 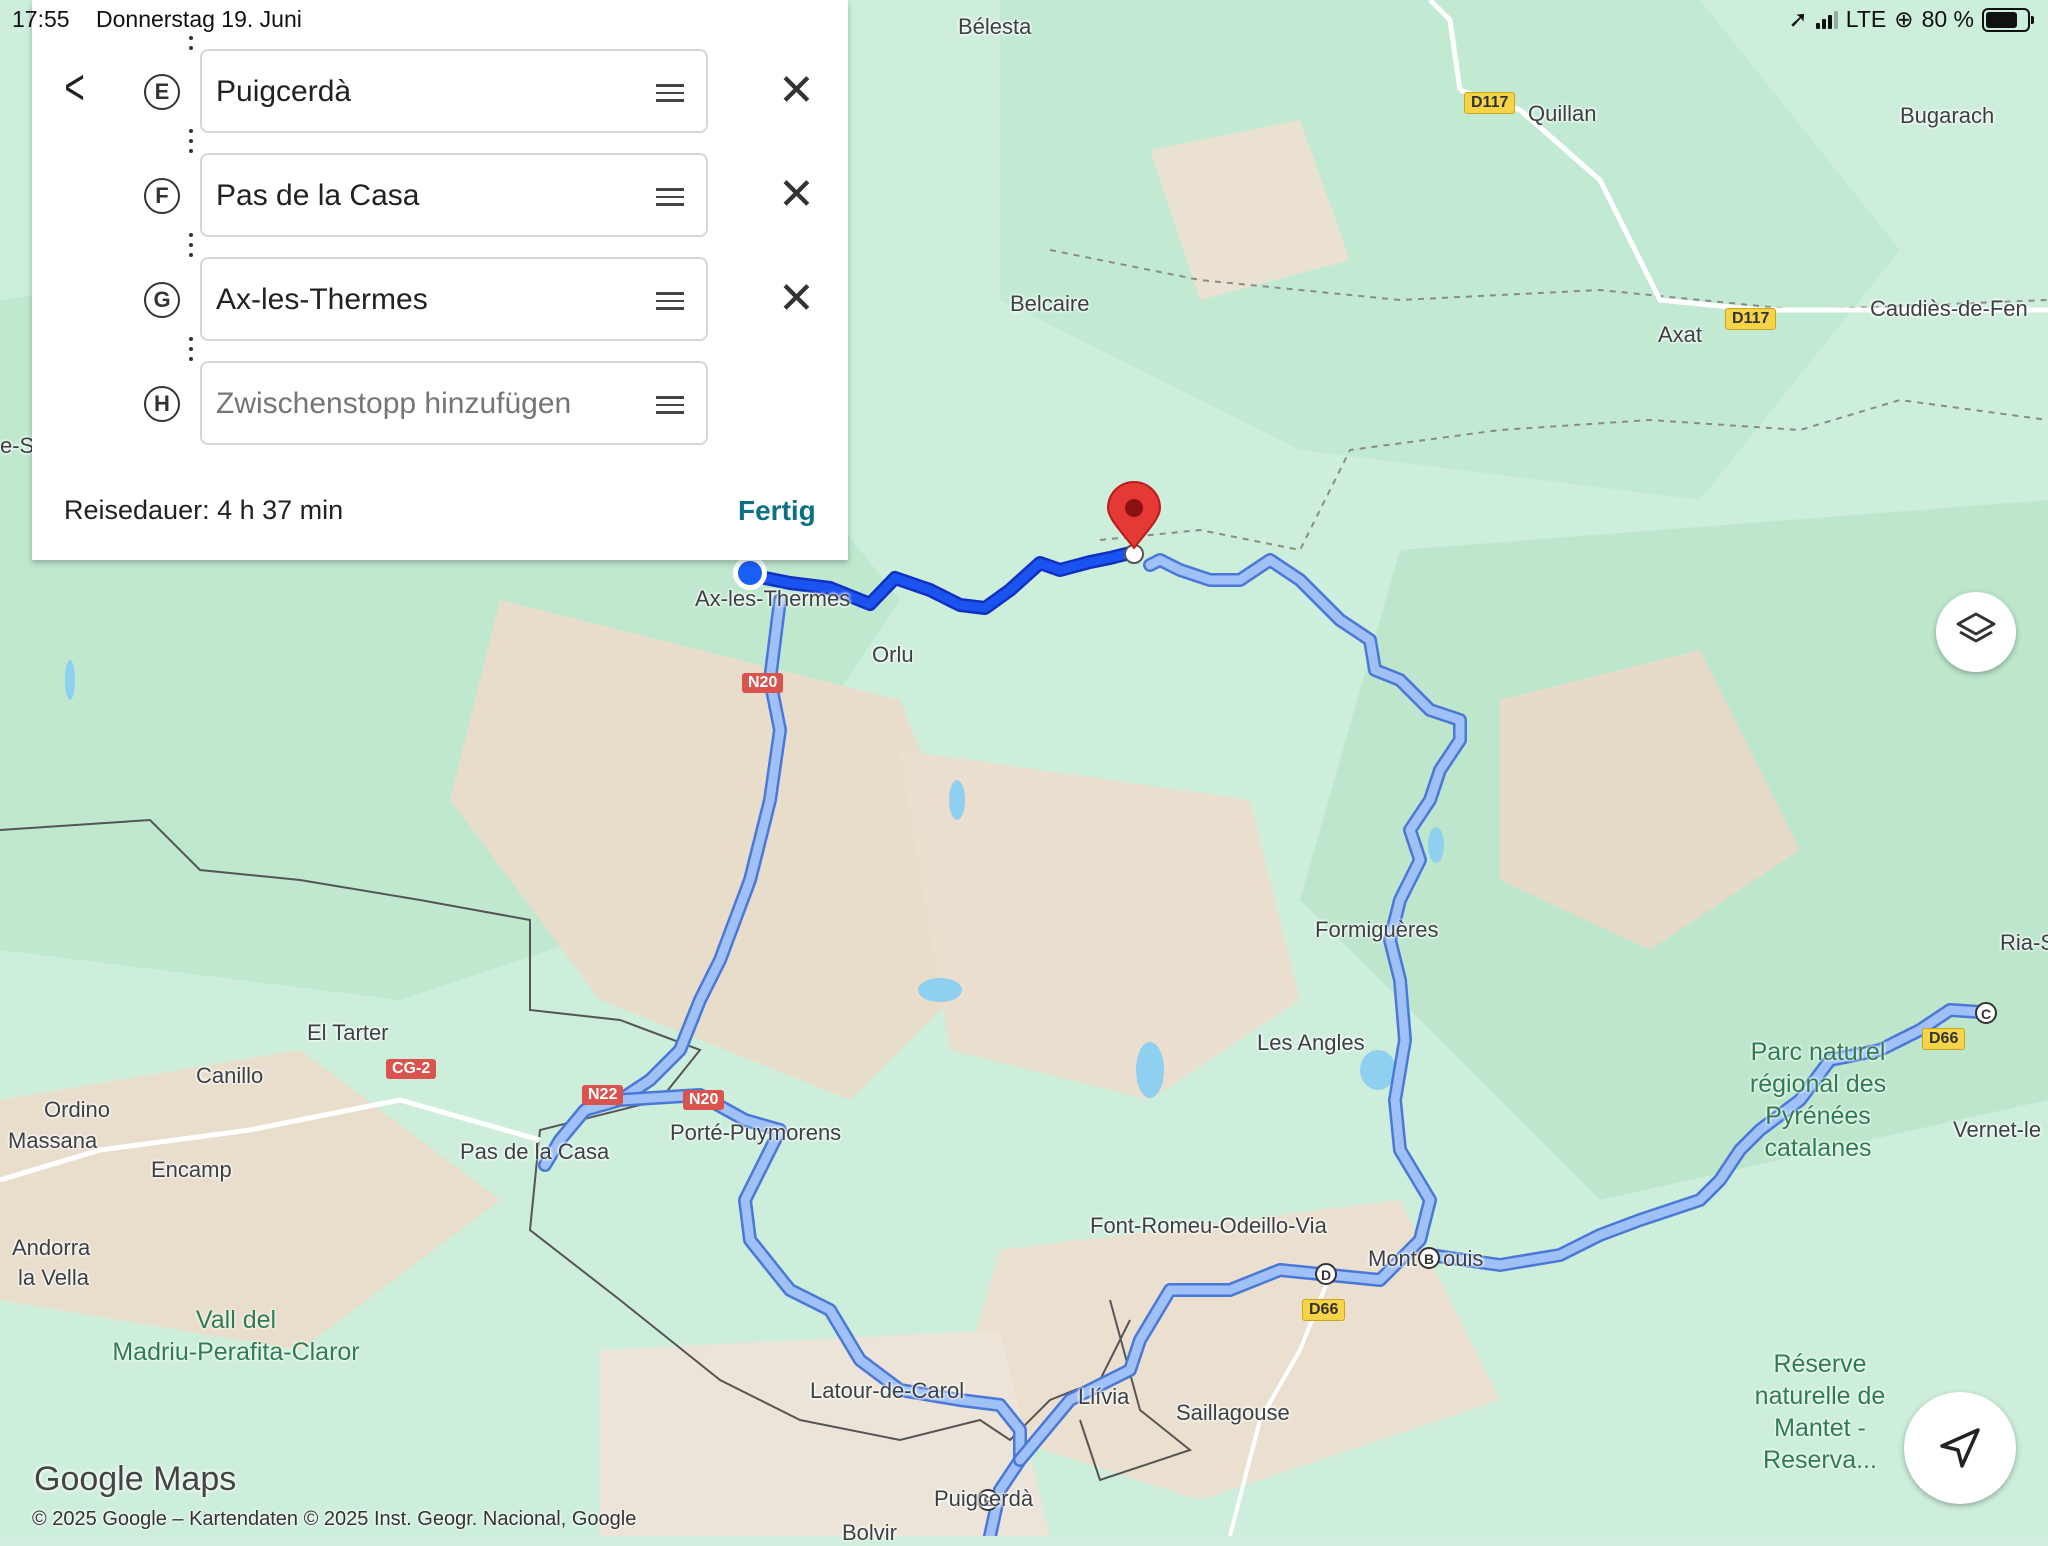 What do you see at coordinates (893, 654) in the screenshot?
I see `place-label: Orlu` at bounding box center [893, 654].